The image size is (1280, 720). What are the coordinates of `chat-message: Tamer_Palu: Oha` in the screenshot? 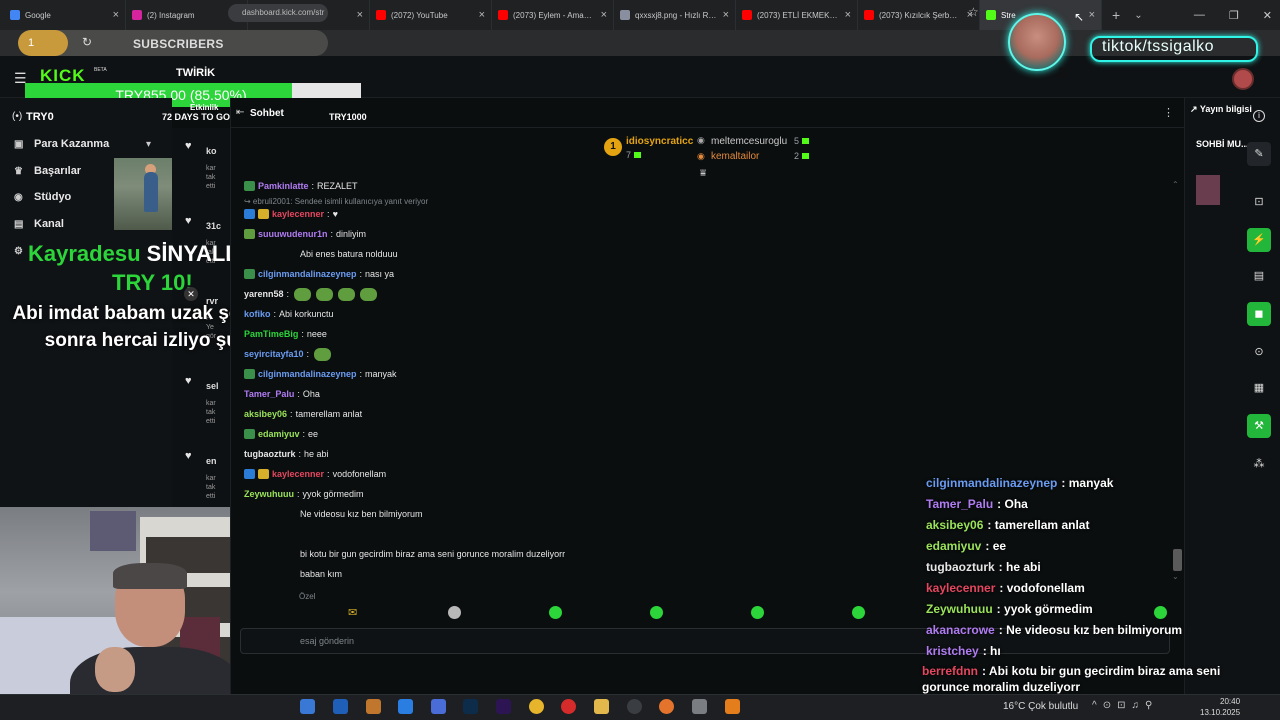 It's located at (282, 394).